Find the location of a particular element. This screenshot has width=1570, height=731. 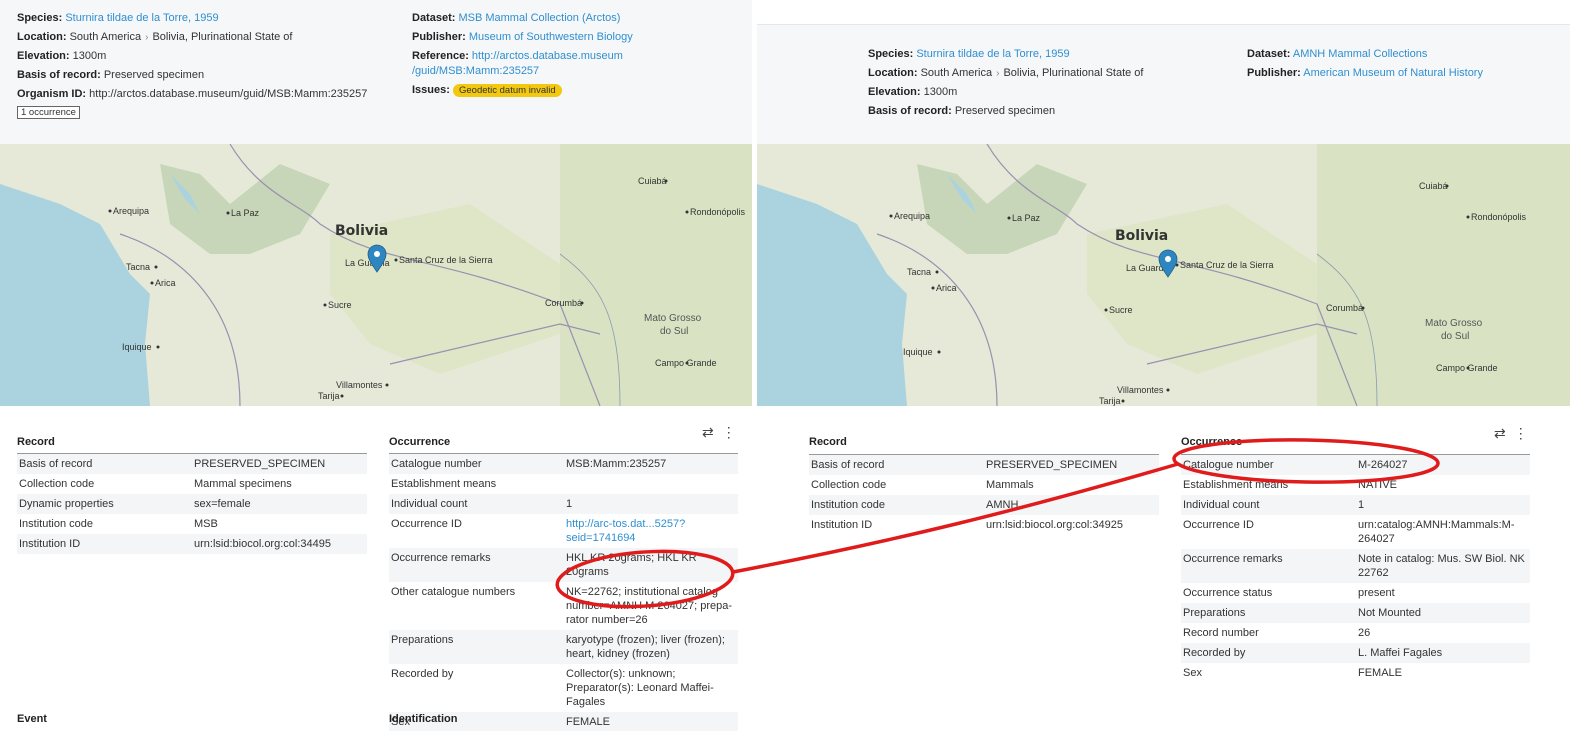

table-row: Basis of record PRESERVED_SPECIMEN is located at coordinates (984, 464).